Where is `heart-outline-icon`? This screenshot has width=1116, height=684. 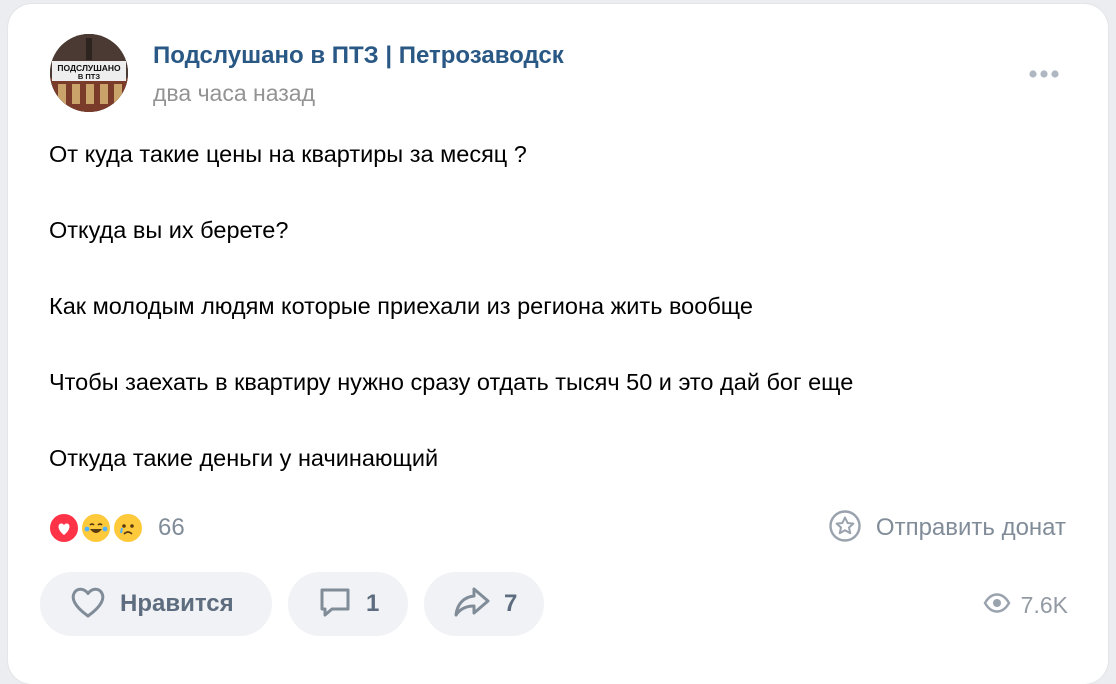
heart-outline-icon is located at coordinates (88, 604).